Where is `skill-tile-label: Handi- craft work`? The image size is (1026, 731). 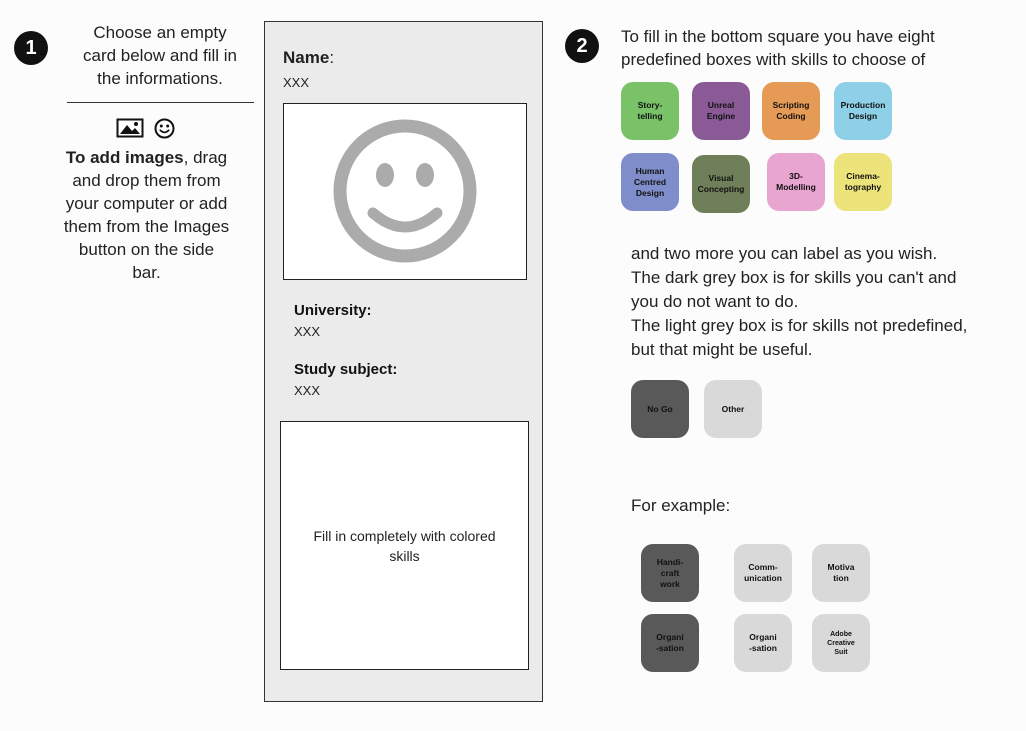
skill-tile-label: Handi- craft work is located at coordinates (670, 572).